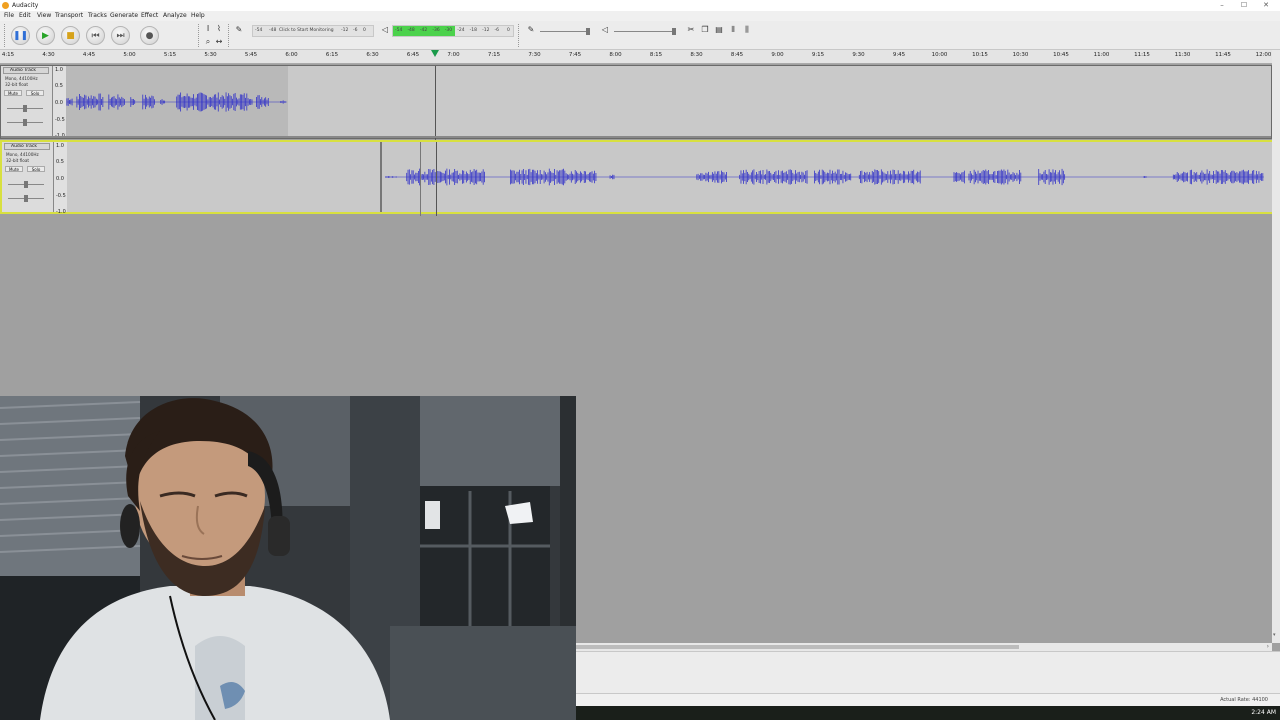  I want to click on meter-tick: -36, so click(436, 30).